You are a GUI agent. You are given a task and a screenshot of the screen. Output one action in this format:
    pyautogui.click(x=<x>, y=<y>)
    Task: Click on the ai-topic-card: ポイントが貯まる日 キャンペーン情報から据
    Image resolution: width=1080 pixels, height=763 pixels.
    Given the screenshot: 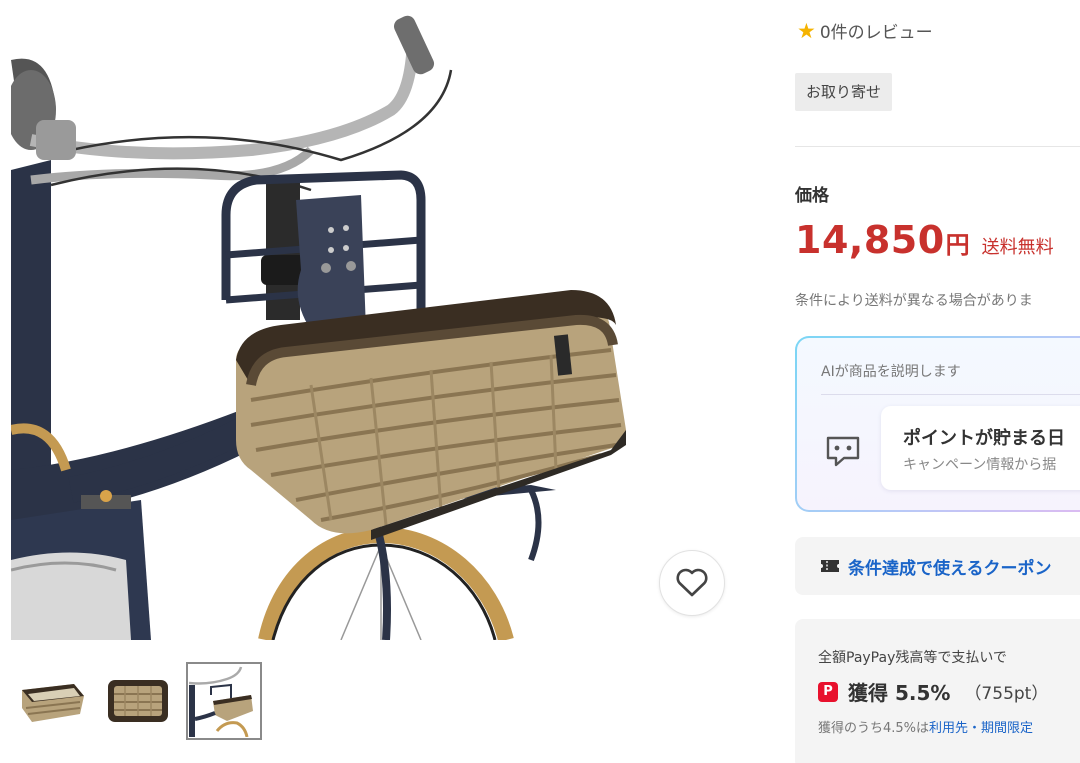 What is the action you would take?
    pyautogui.click(x=980, y=448)
    